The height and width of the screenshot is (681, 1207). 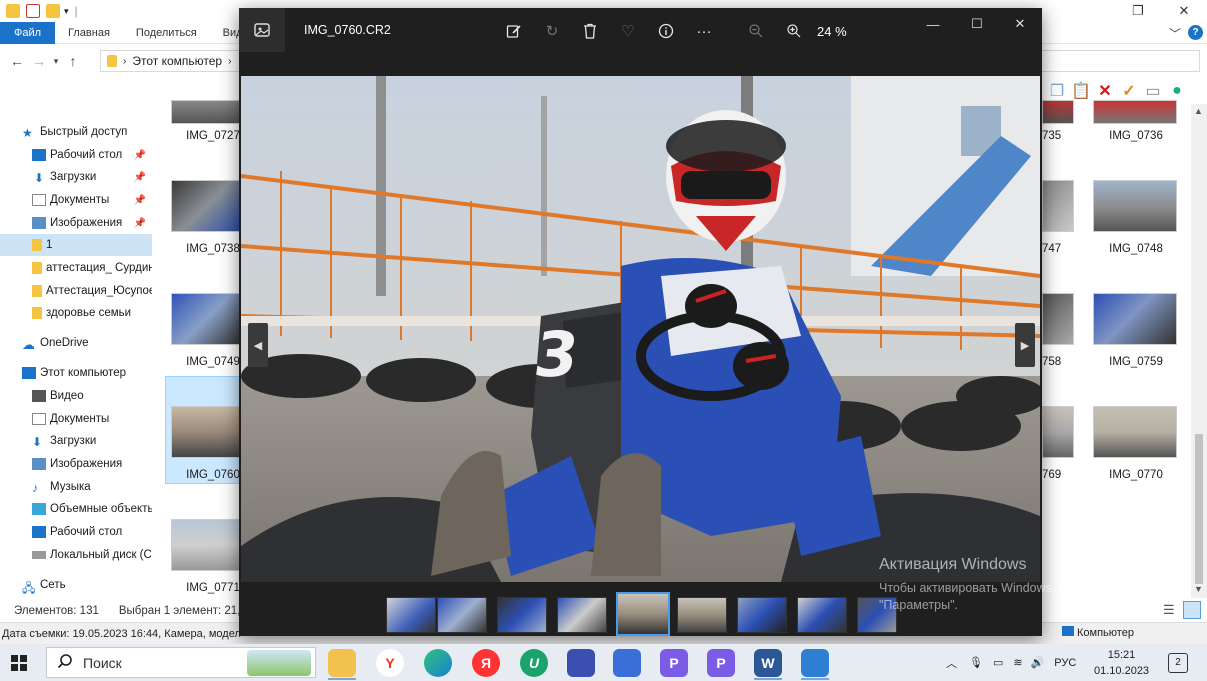 I want to click on file-name-partial: 769, so click(x=1052, y=475).